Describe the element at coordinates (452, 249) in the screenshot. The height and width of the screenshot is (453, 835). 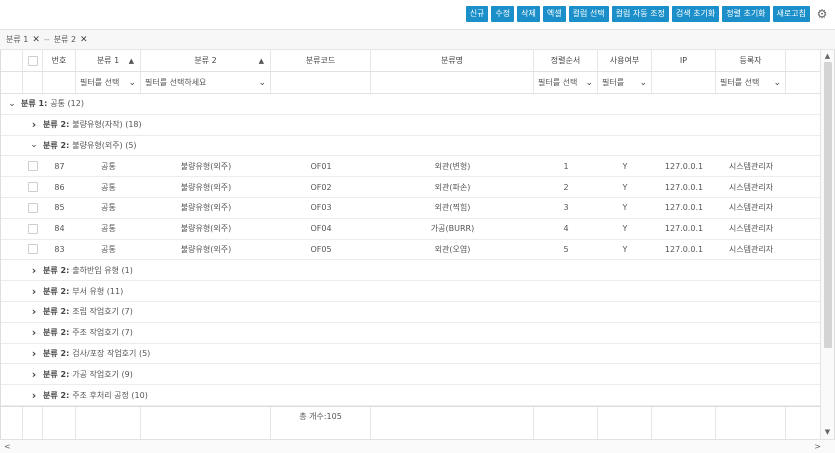
I see `cell-name: 외관(오염)` at that location.